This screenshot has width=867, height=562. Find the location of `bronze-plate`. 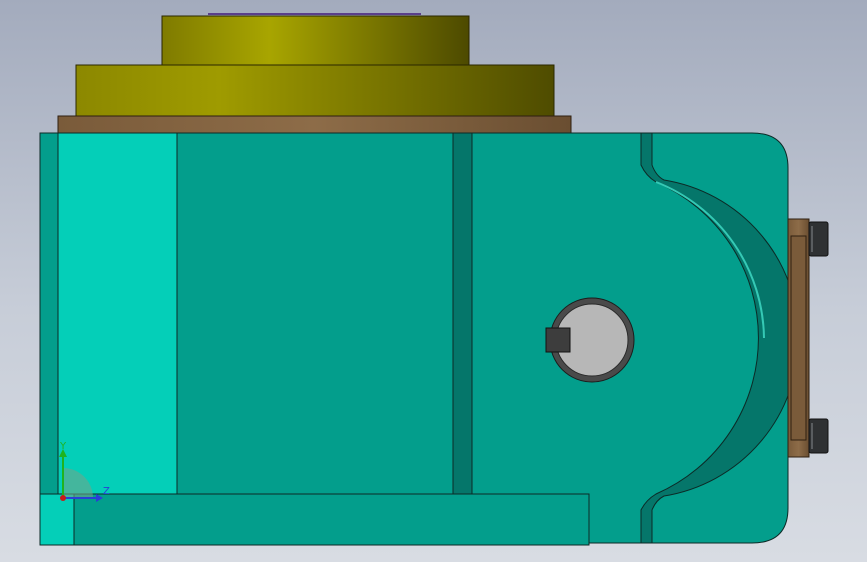

bronze-plate is located at coordinates (314, 124).